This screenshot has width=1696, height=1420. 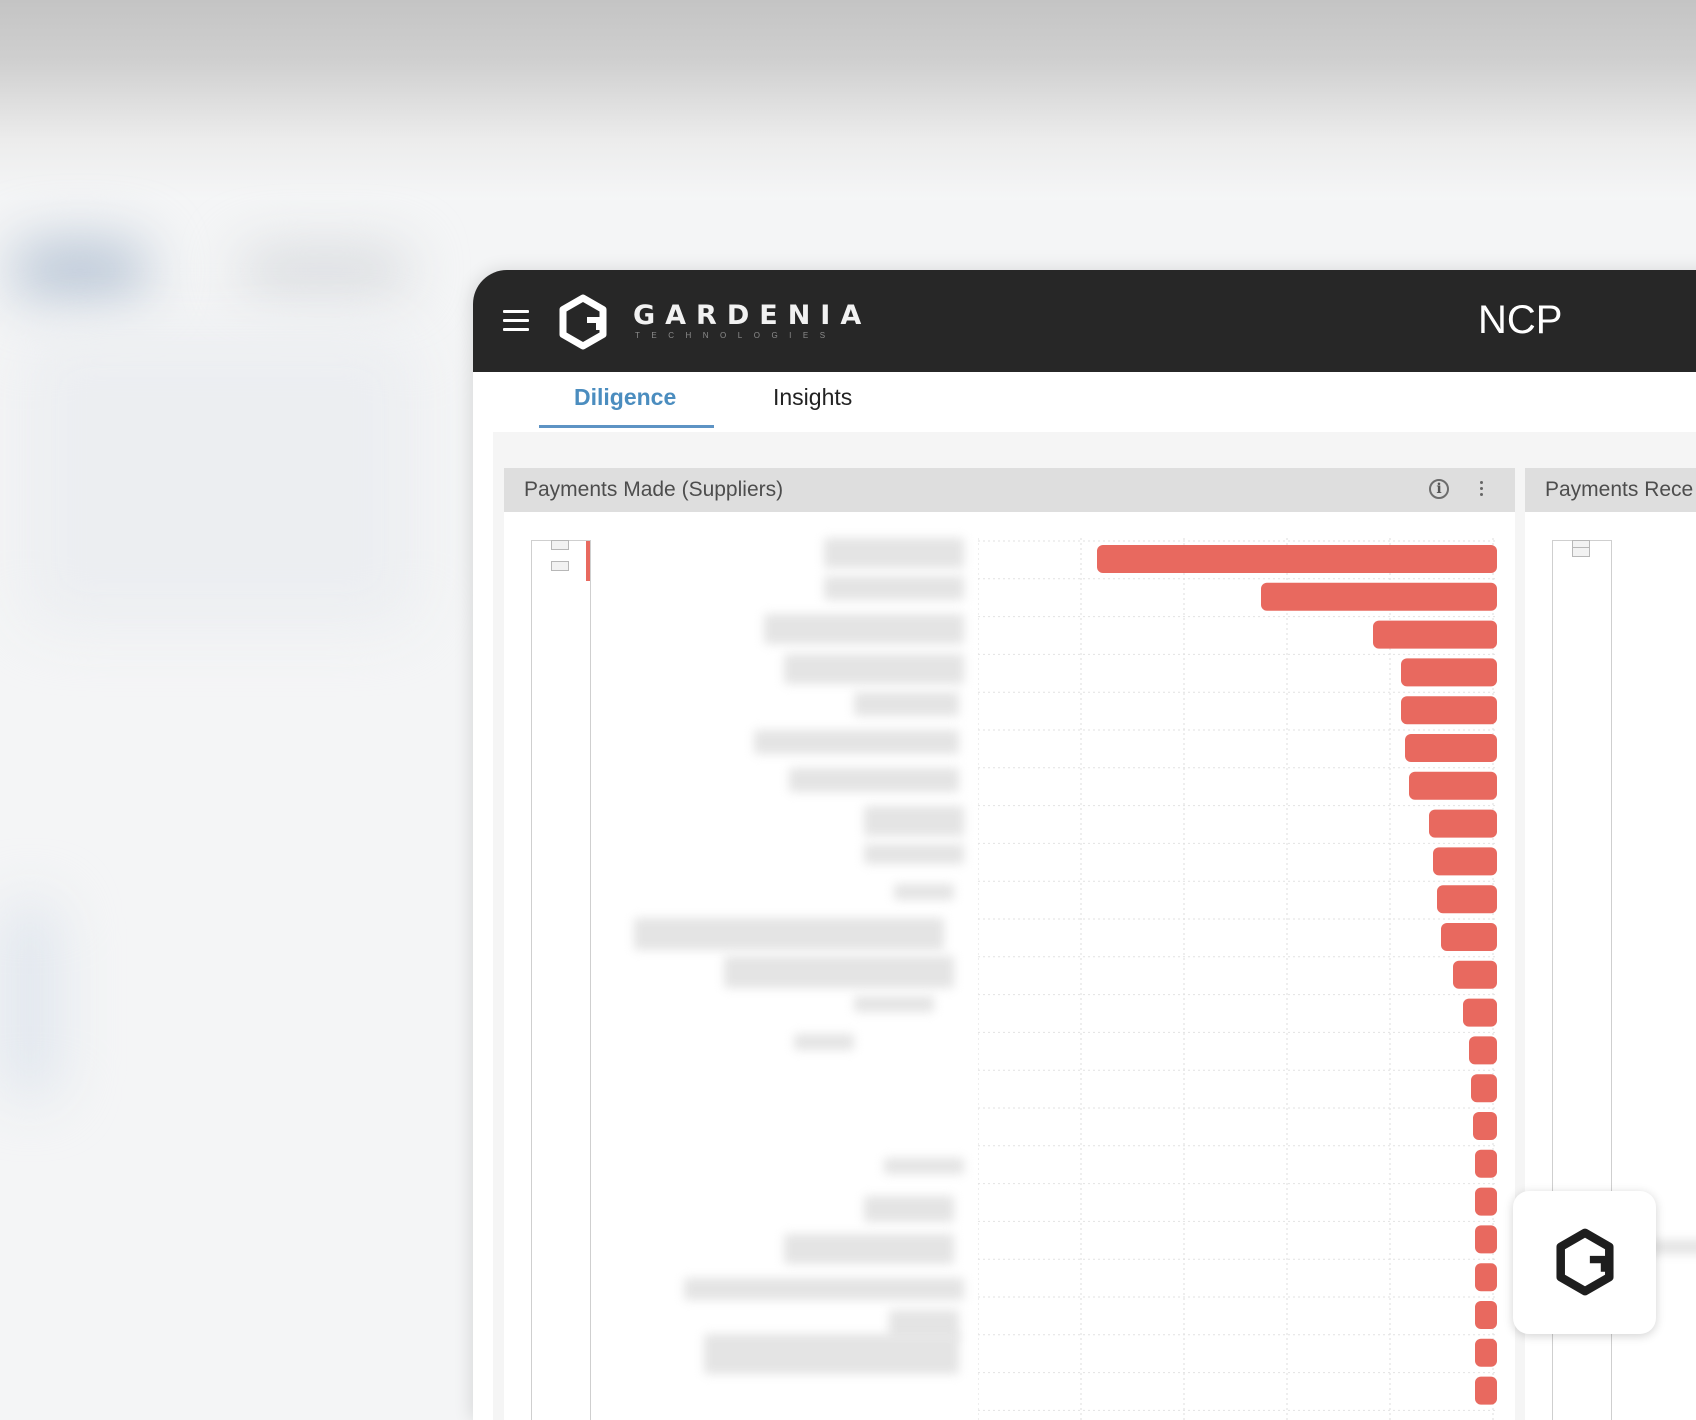 I want to click on panel-header: Payments Made (Suppliers) i, so click(x=1009, y=490).